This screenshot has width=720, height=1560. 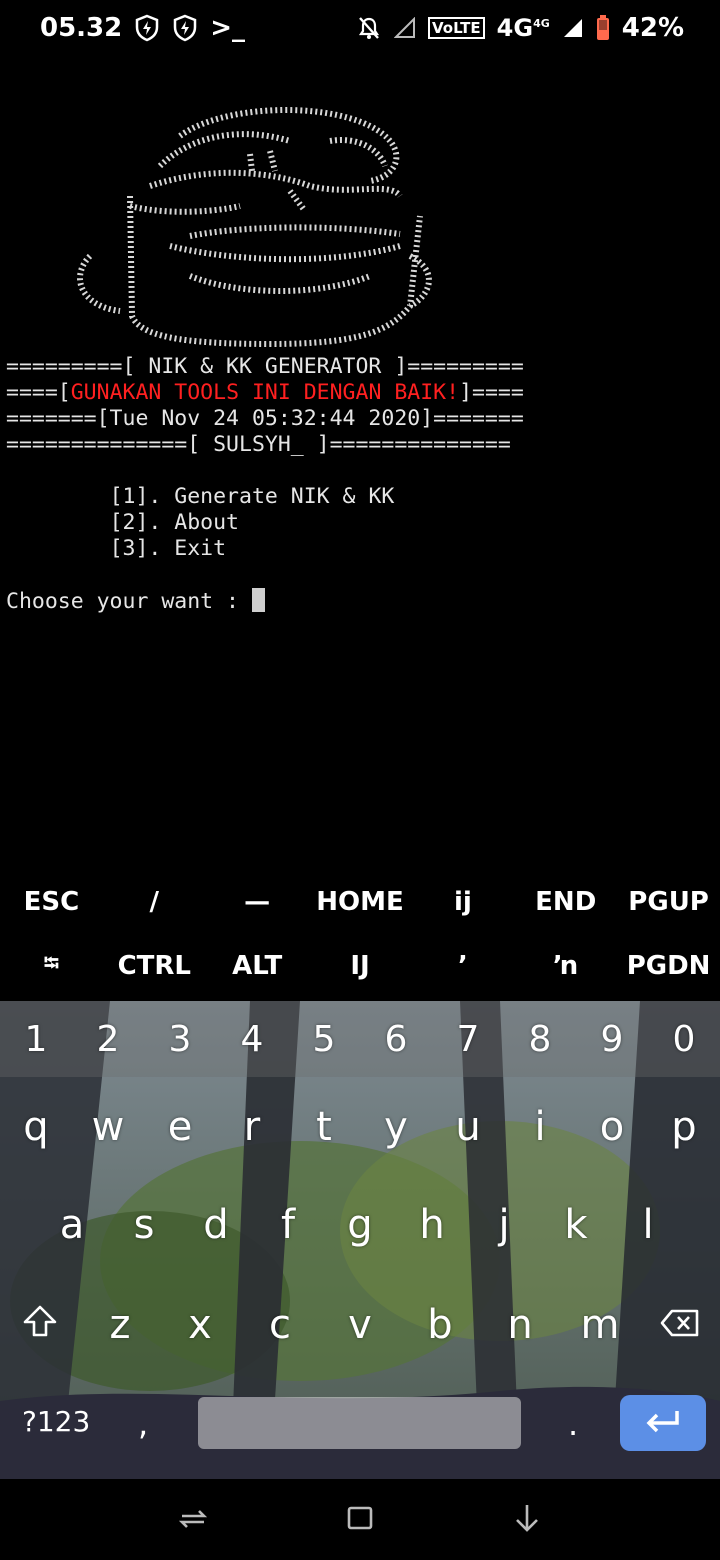 I want to click on home-key: HOME, so click(x=360, y=902).